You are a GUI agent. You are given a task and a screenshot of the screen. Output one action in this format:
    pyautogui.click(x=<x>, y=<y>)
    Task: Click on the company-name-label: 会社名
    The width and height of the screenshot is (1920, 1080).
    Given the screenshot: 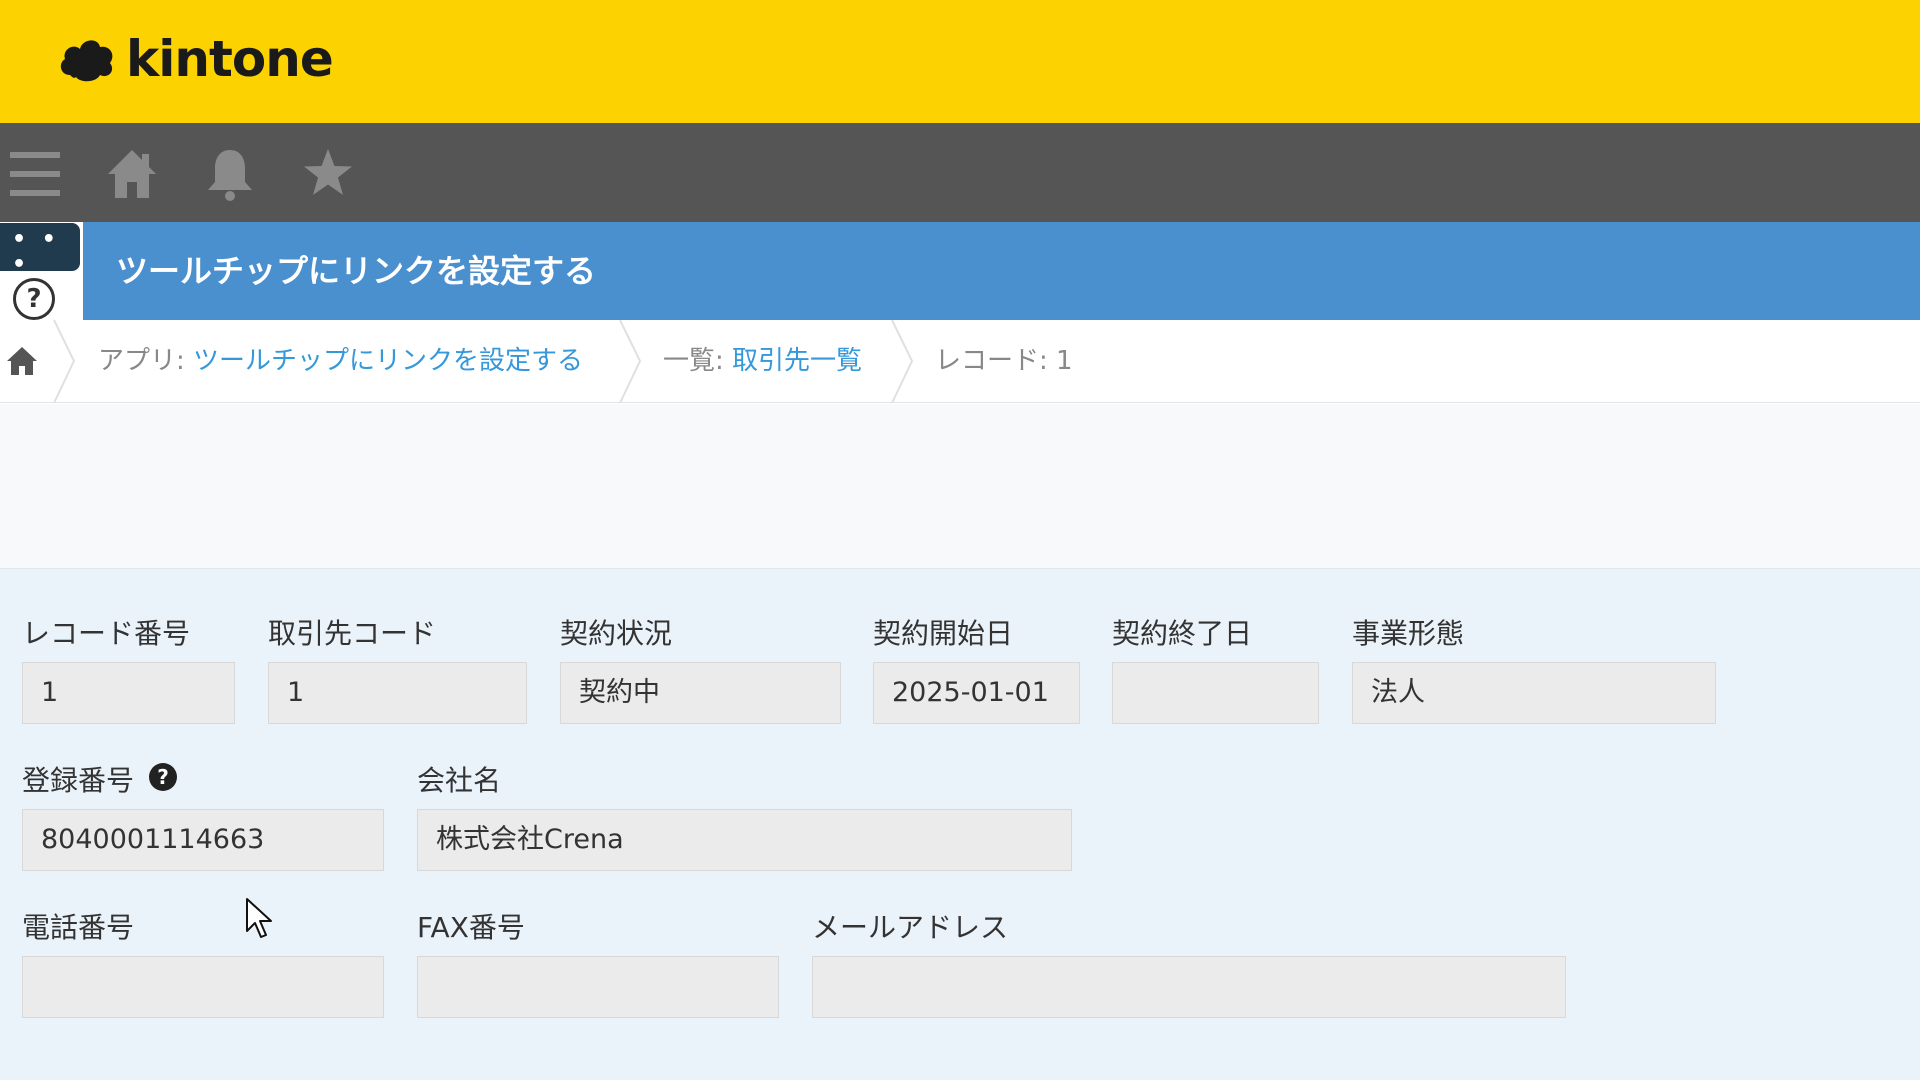 What is the action you would take?
    pyautogui.click(x=459, y=780)
    